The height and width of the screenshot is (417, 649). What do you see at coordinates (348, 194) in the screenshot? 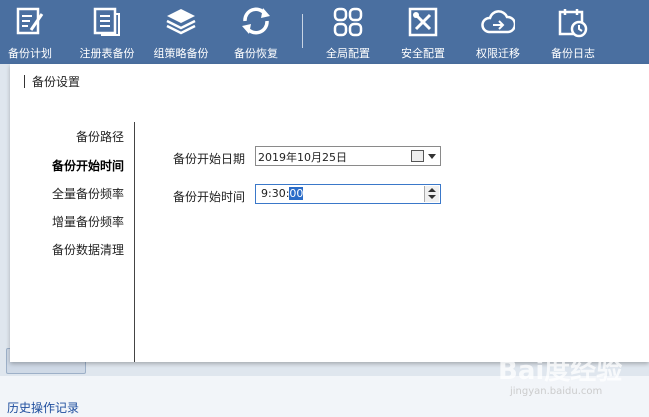
I see `start-time-input: 9:30:00` at bounding box center [348, 194].